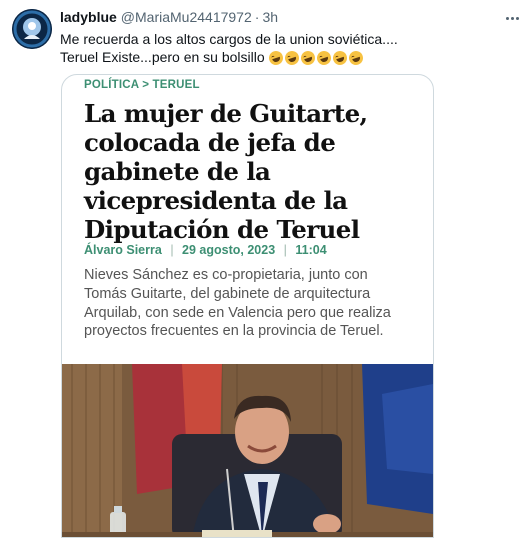  Describe the element at coordinates (210, 142) in the screenshot. I see `headline-line: colocada de jefa de` at that location.